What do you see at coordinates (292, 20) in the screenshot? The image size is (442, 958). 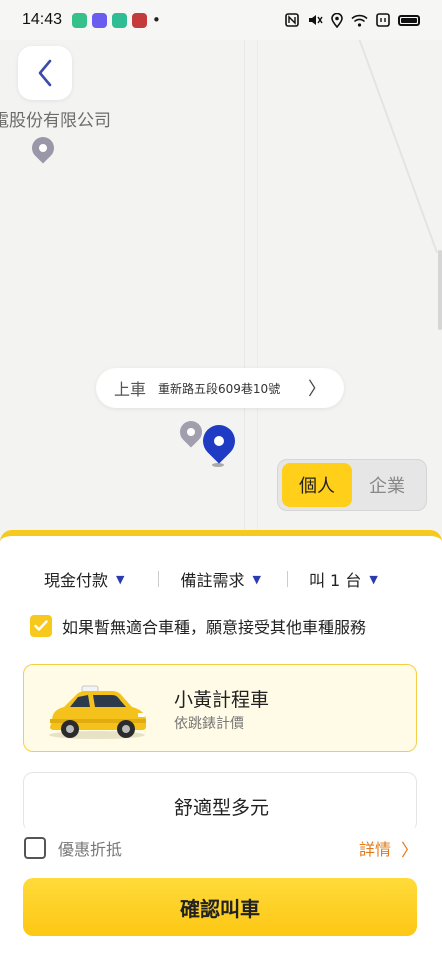 I see `nfc-icon` at bounding box center [292, 20].